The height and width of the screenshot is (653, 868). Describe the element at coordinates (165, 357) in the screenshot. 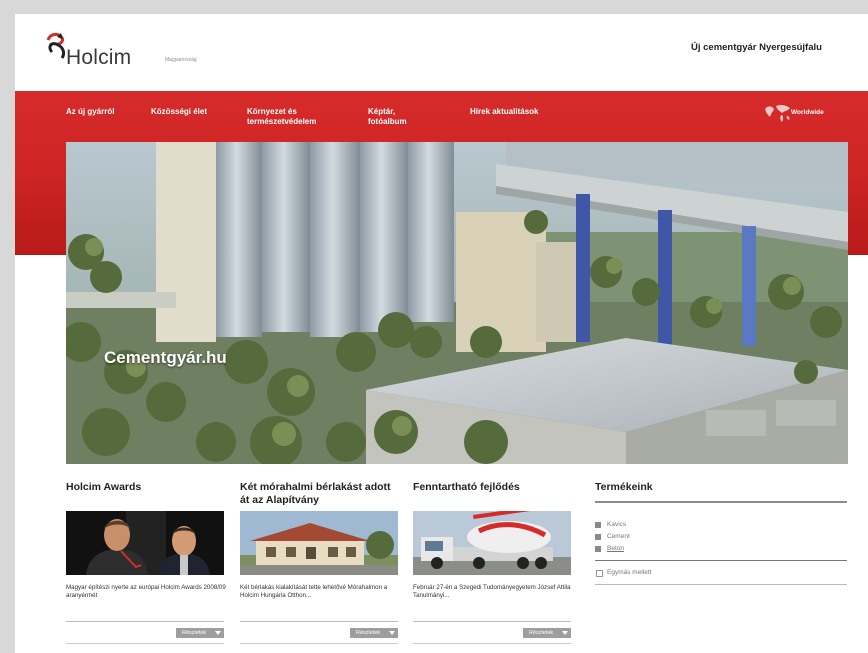

I see `hero-title: Cementgyár.hu` at that location.